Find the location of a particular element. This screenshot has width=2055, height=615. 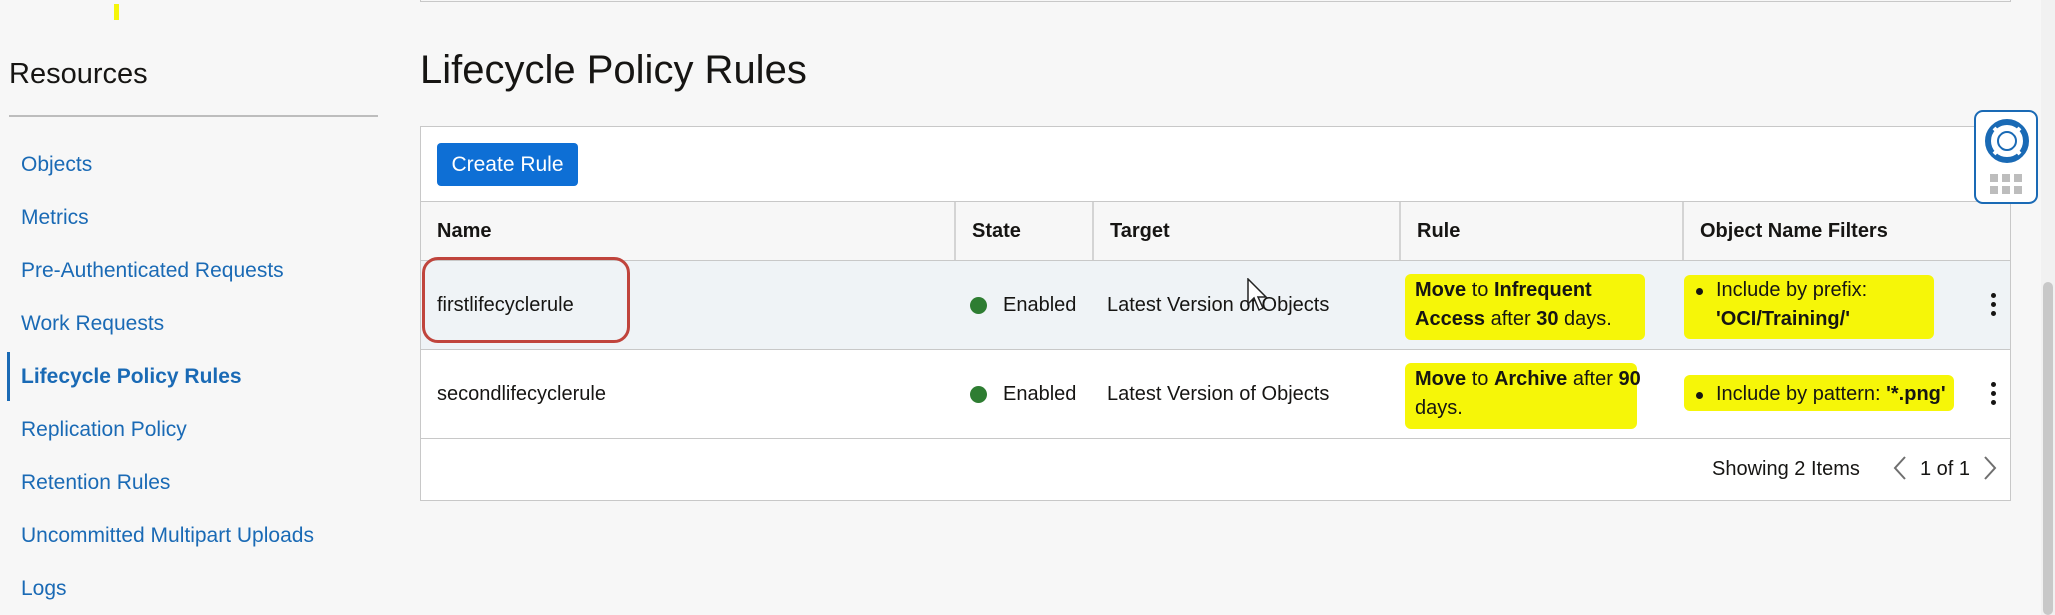

resources-title: Resources is located at coordinates (78, 74).